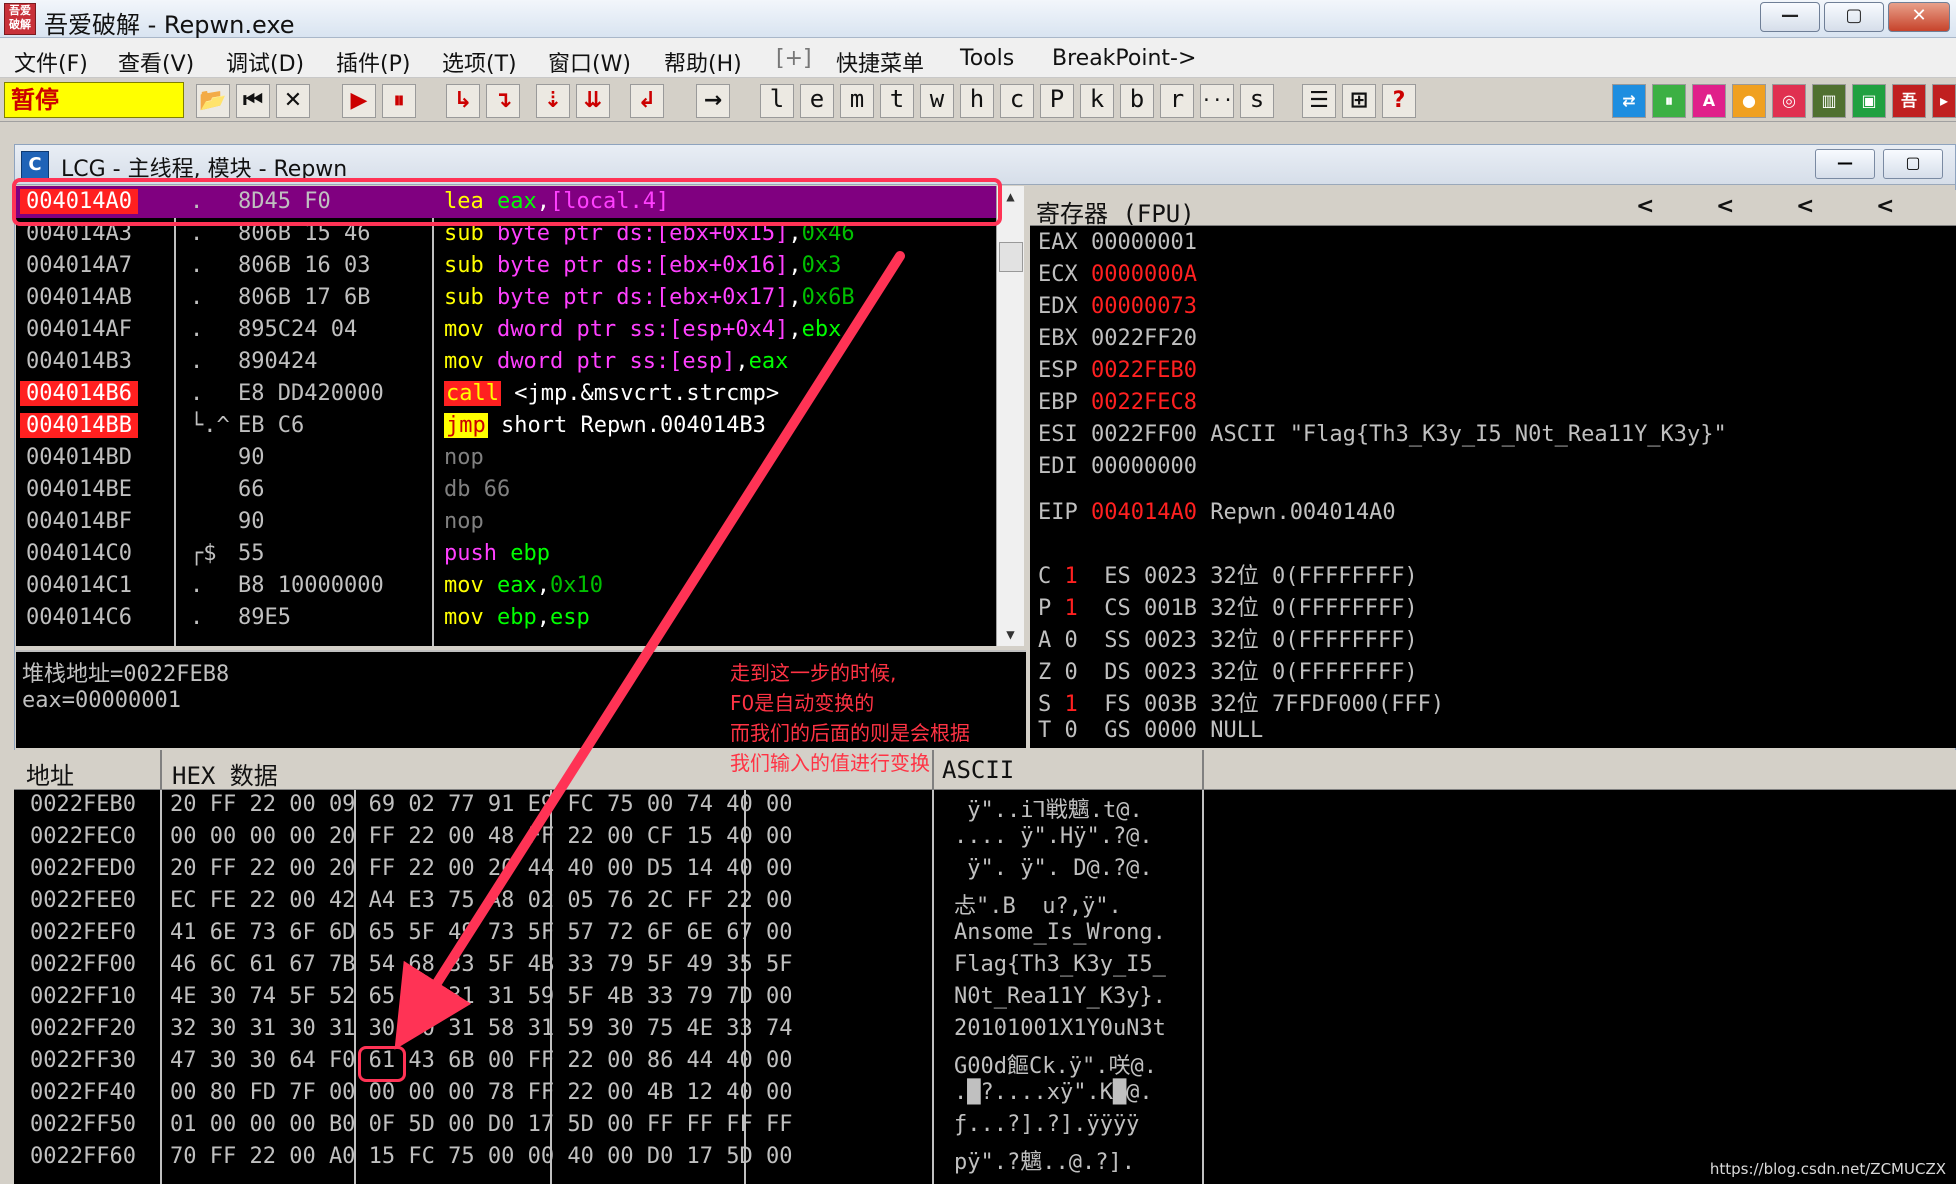 Image resolution: width=1956 pixels, height=1184 pixels. What do you see at coordinates (1144, 306) in the screenshot?
I see `register-value: 00000073` at bounding box center [1144, 306].